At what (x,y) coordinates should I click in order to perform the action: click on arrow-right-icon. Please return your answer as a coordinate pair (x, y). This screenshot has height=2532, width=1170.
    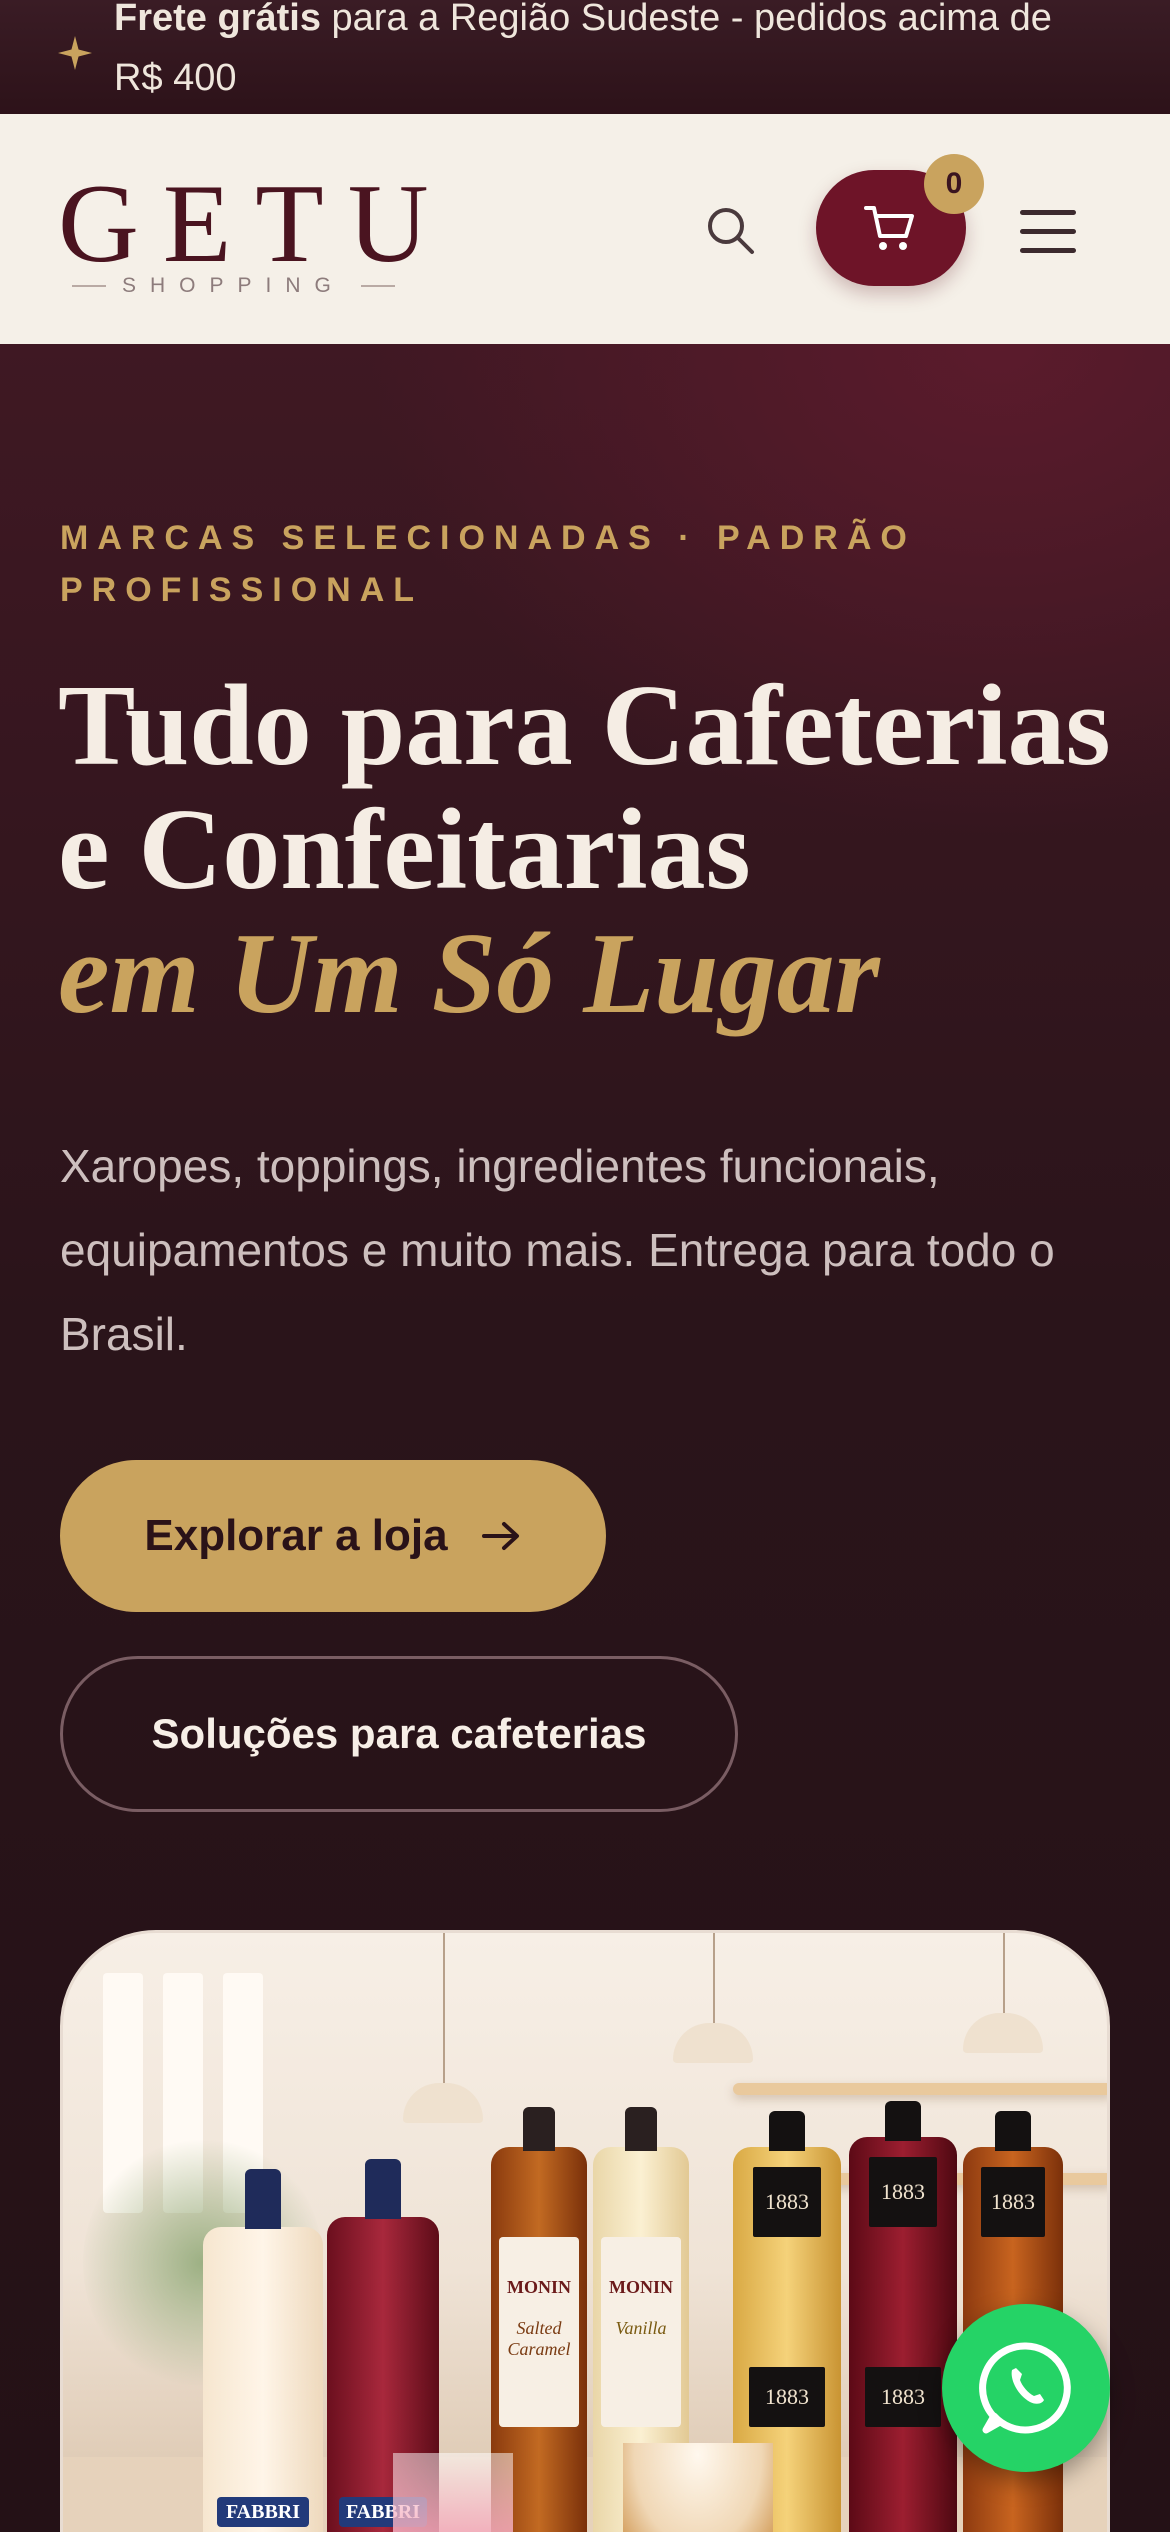
    Looking at the image, I should click on (500, 1536).